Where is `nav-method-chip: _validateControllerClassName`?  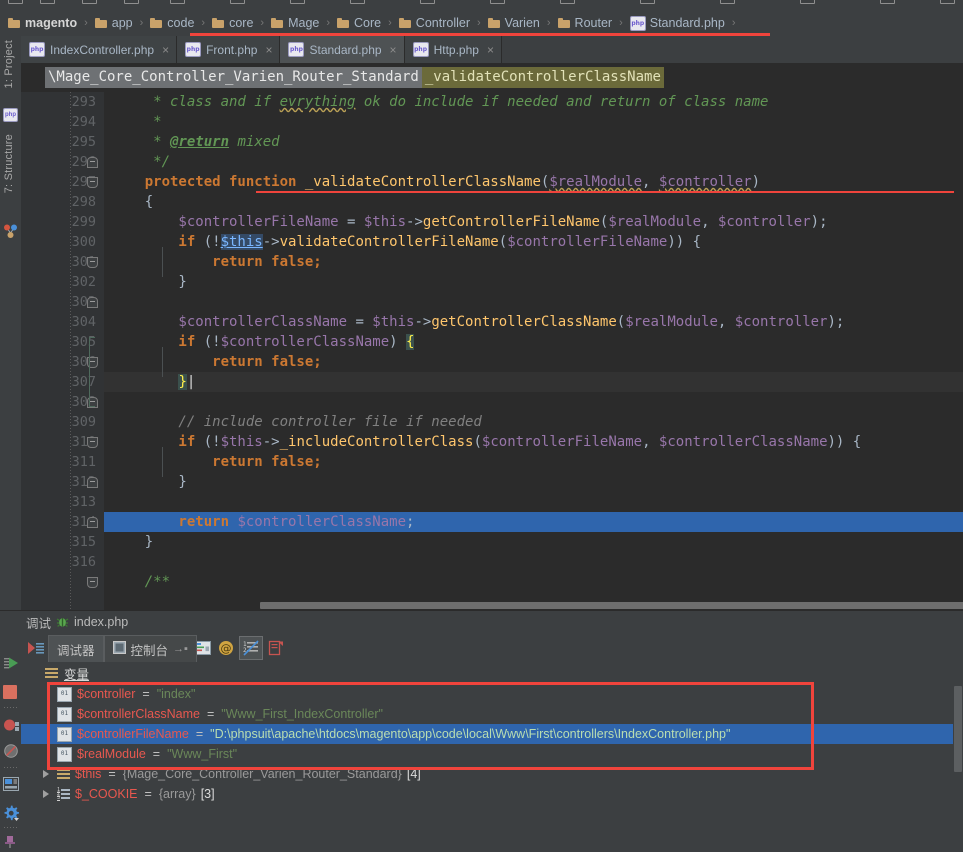 nav-method-chip: _validateControllerClassName is located at coordinates (542, 77).